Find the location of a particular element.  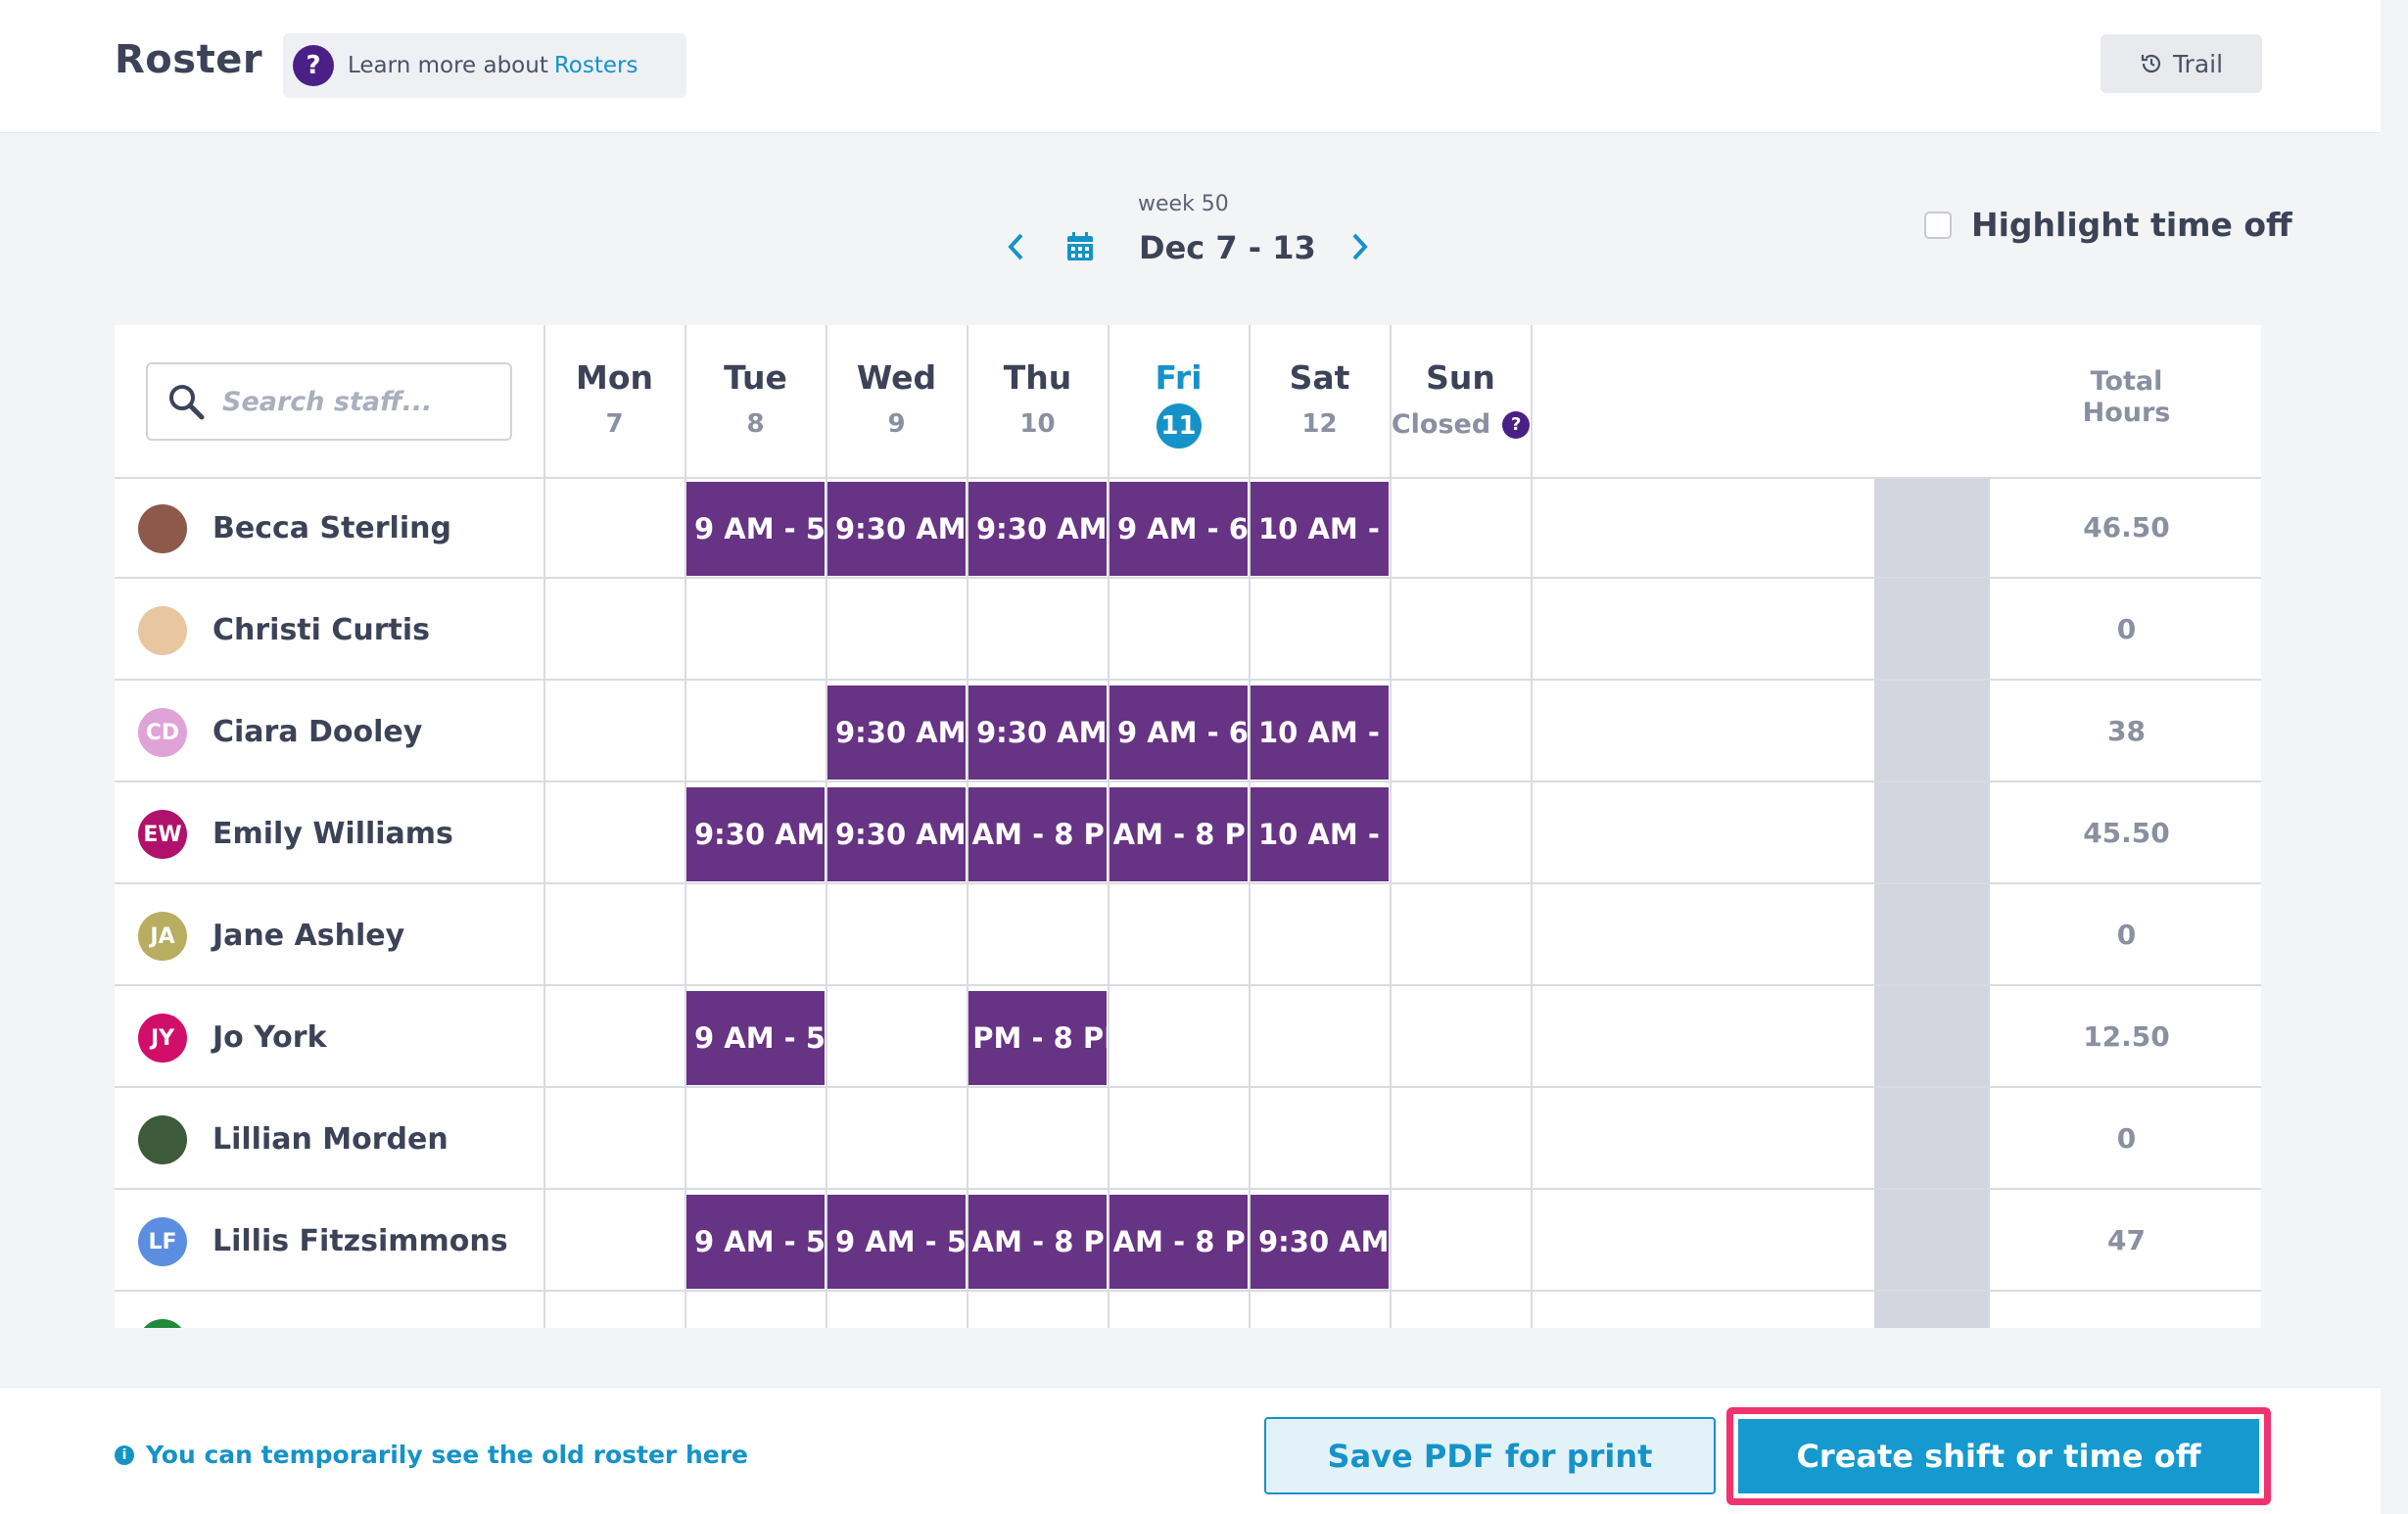

day-name: Fri is located at coordinates (1179, 377).